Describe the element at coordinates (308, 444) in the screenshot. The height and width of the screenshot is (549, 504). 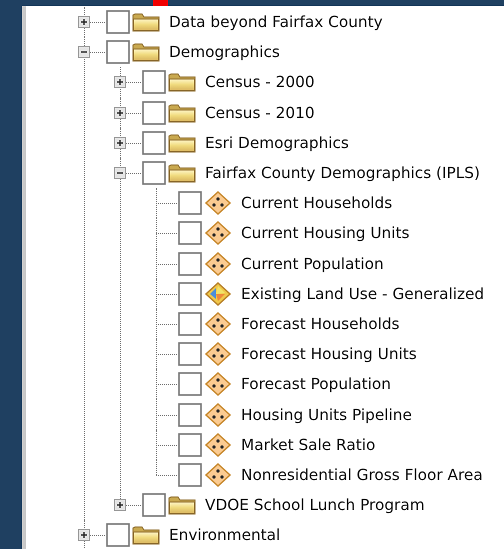
I see `layer-label: Market Sale Ratio` at that location.